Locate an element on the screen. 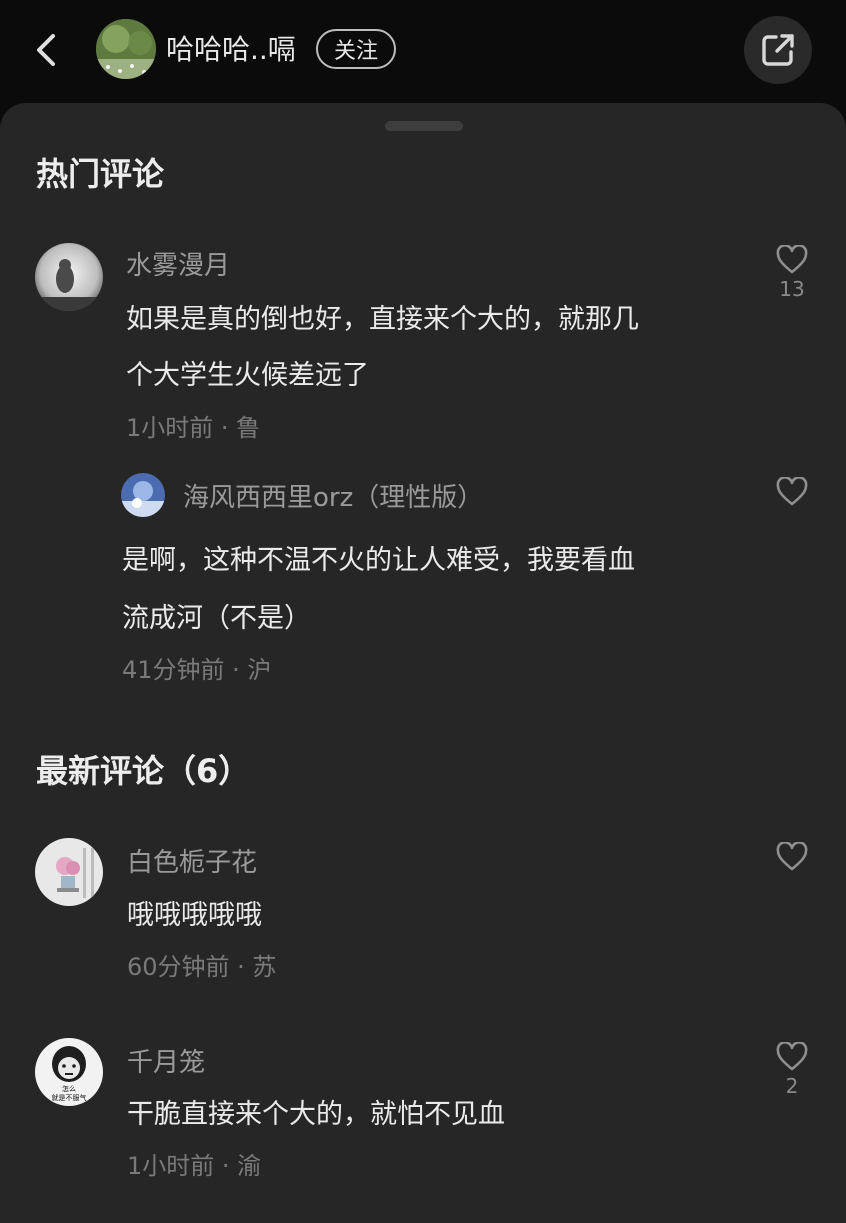 This screenshot has width=846, height=1223. back-button is located at coordinates (46, 50).